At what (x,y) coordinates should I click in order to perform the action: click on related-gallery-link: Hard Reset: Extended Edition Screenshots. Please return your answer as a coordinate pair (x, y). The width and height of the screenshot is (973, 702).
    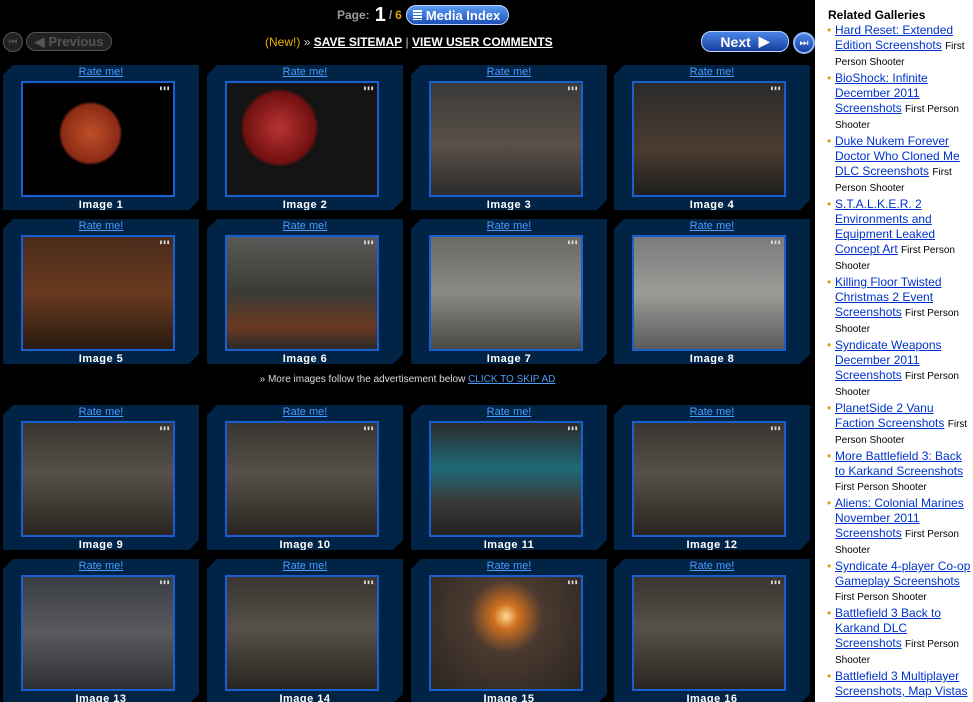
    Looking at the image, I should click on (894, 37).